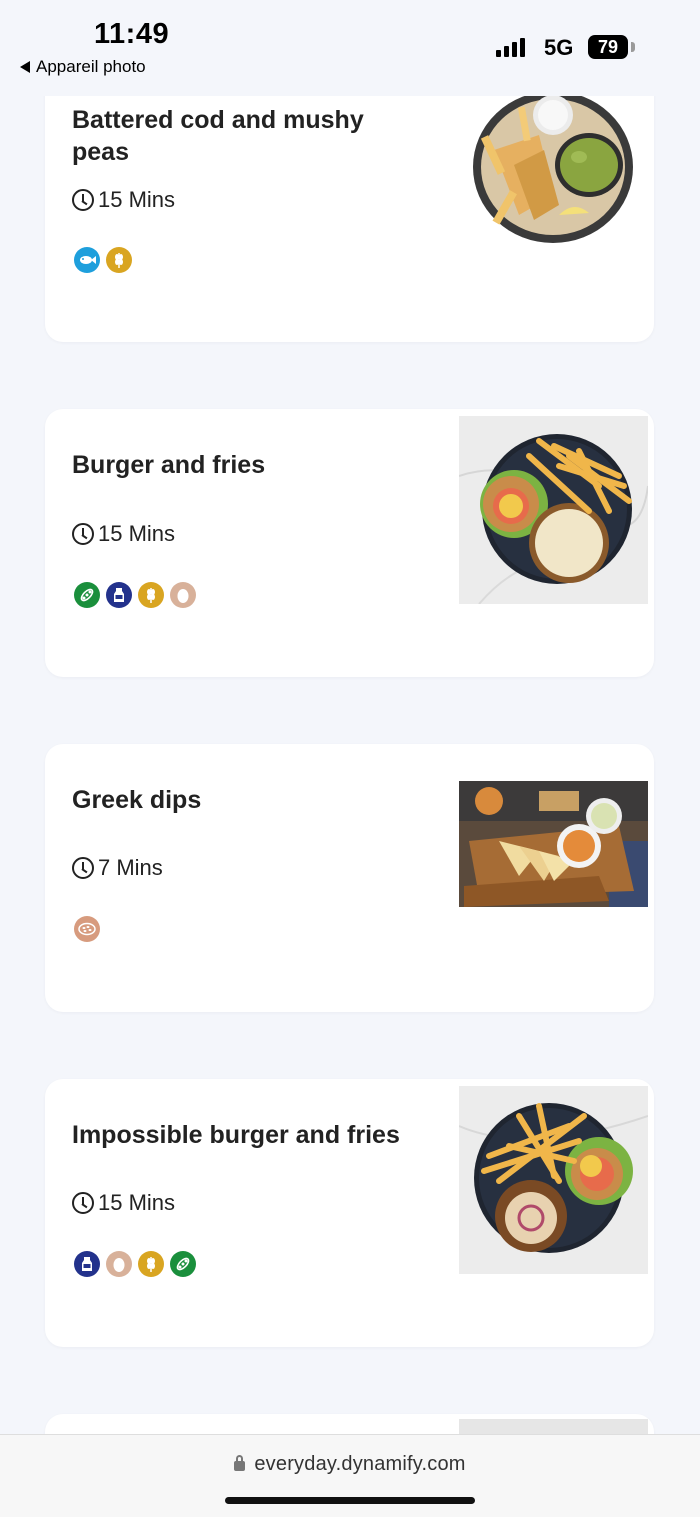  What do you see at coordinates (240, 1463) in the screenshot?
I see `lock-icon` at bounding box center [240, 1463].